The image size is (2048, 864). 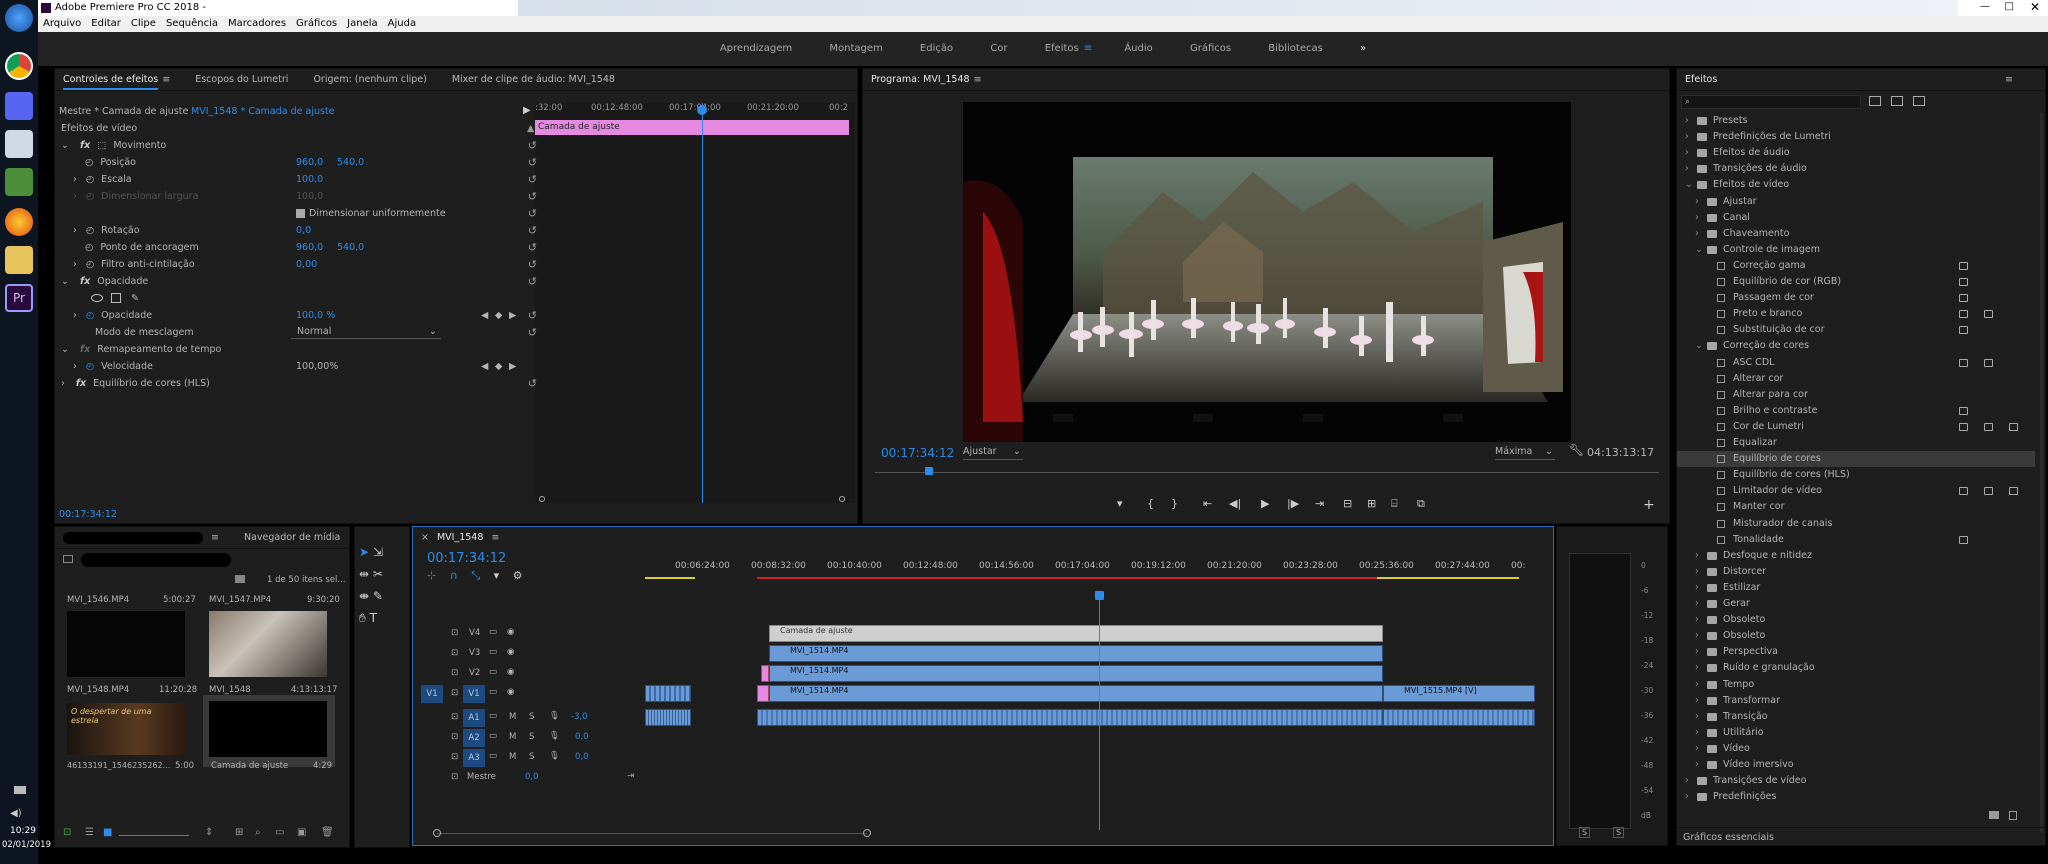 I want to click on tab-effect-controls: Controles de efeitos, so click(x=111, y=82).